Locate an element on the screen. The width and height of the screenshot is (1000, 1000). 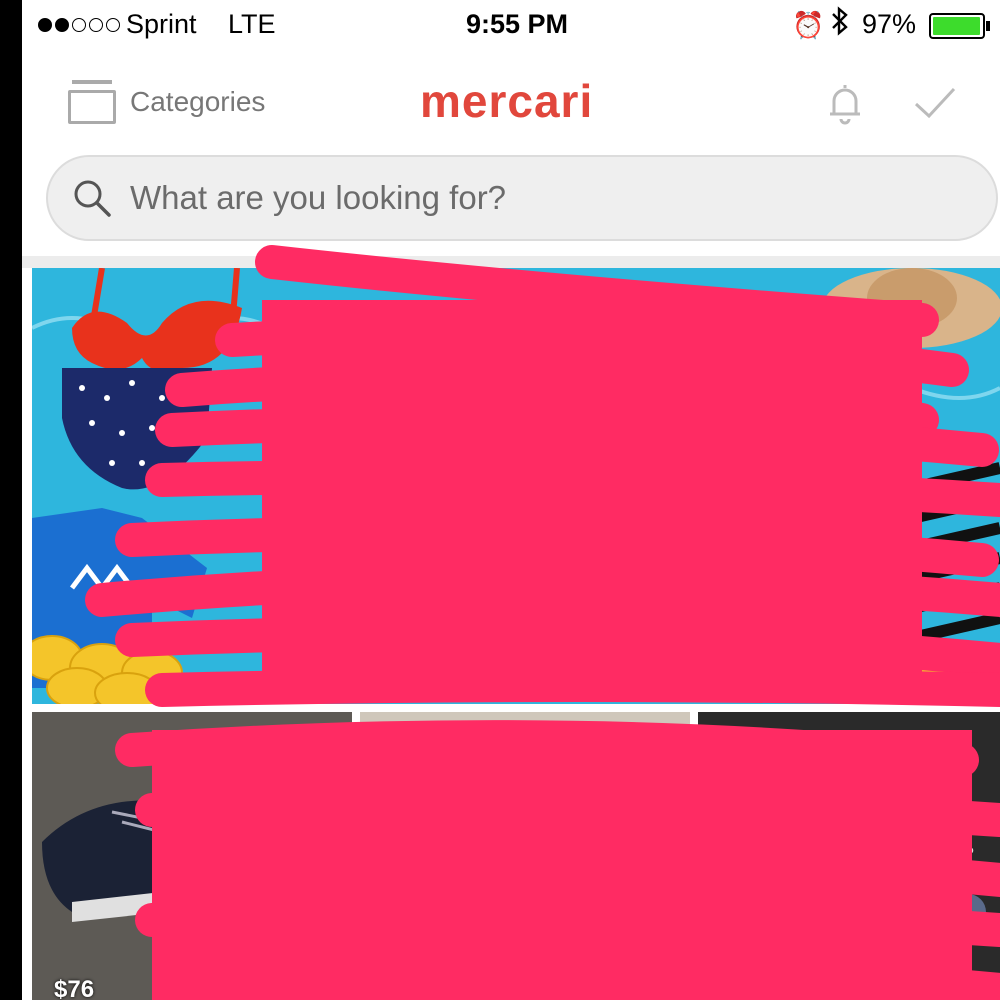
categories-button: Categories is located at coordinates (166, 102).